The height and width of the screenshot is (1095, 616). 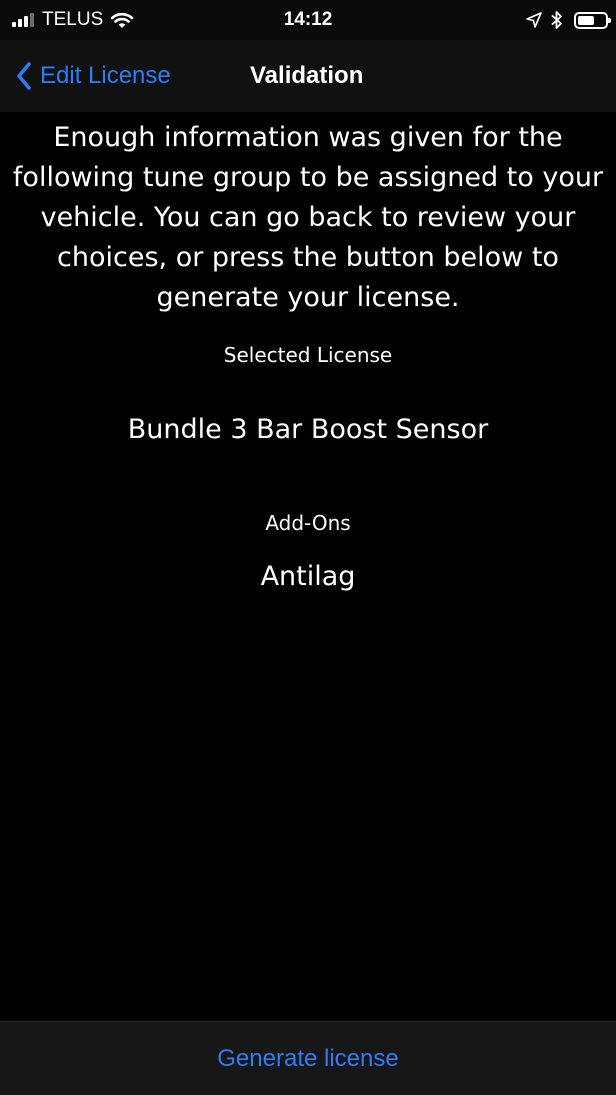 I want to click on generate-license-button: Generate license, so click(x=308, y=1058).